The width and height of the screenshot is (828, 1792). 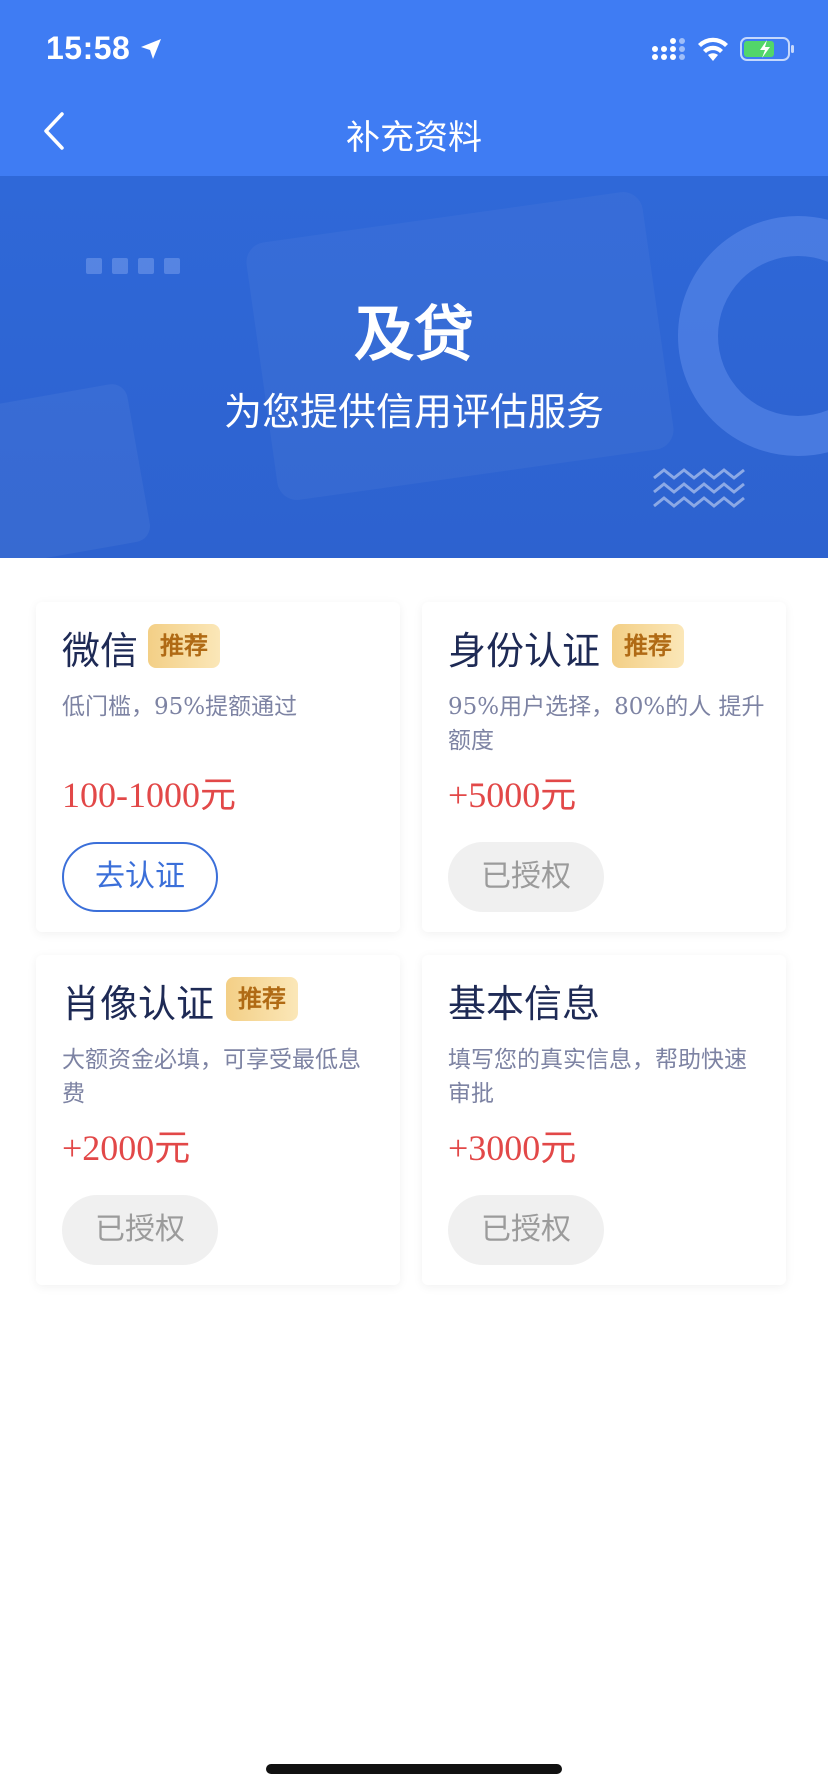 What do you see at coordinates (151, 49) in the screenshot?
I see `location-arrow-icon` at bounding box center [151, 49].